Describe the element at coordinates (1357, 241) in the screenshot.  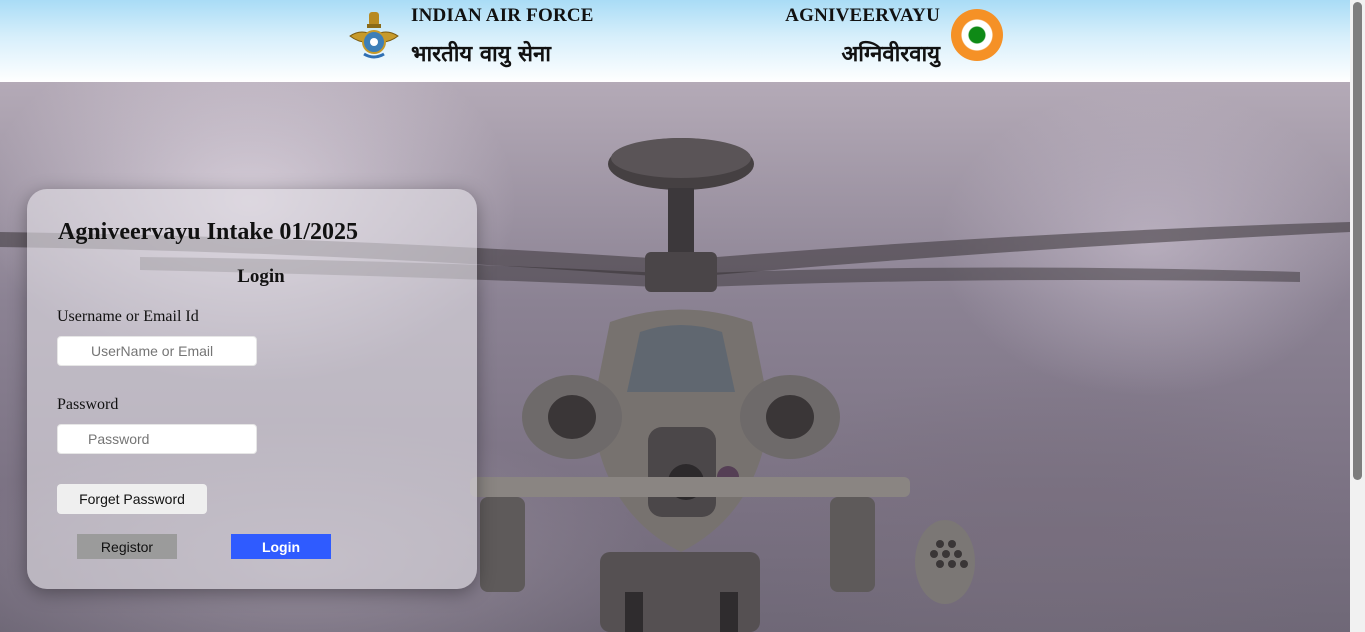
I see `scrollbar-thumb` at that location.